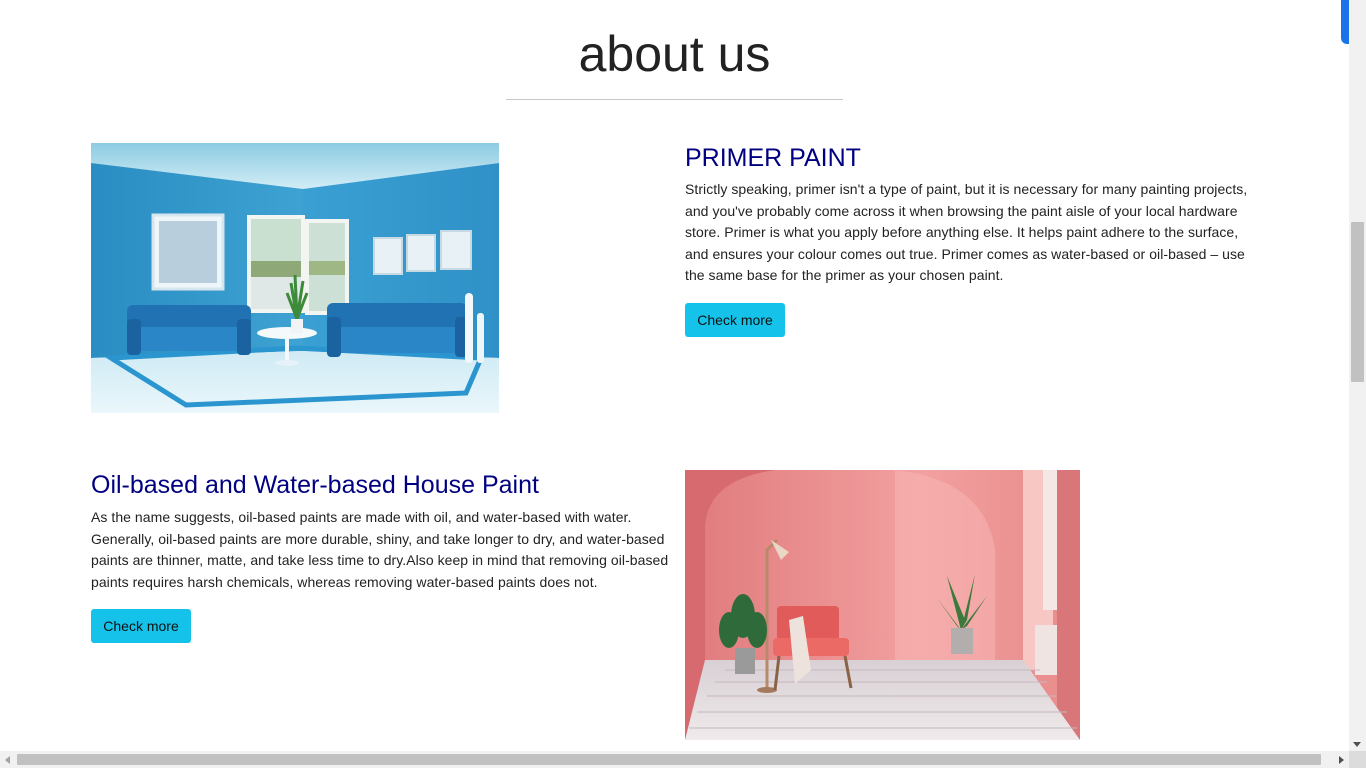 Image resolution: width=1366 pixels, height=768 pixels. I want to click on scroll-marker-tab, so click(1345, 22).